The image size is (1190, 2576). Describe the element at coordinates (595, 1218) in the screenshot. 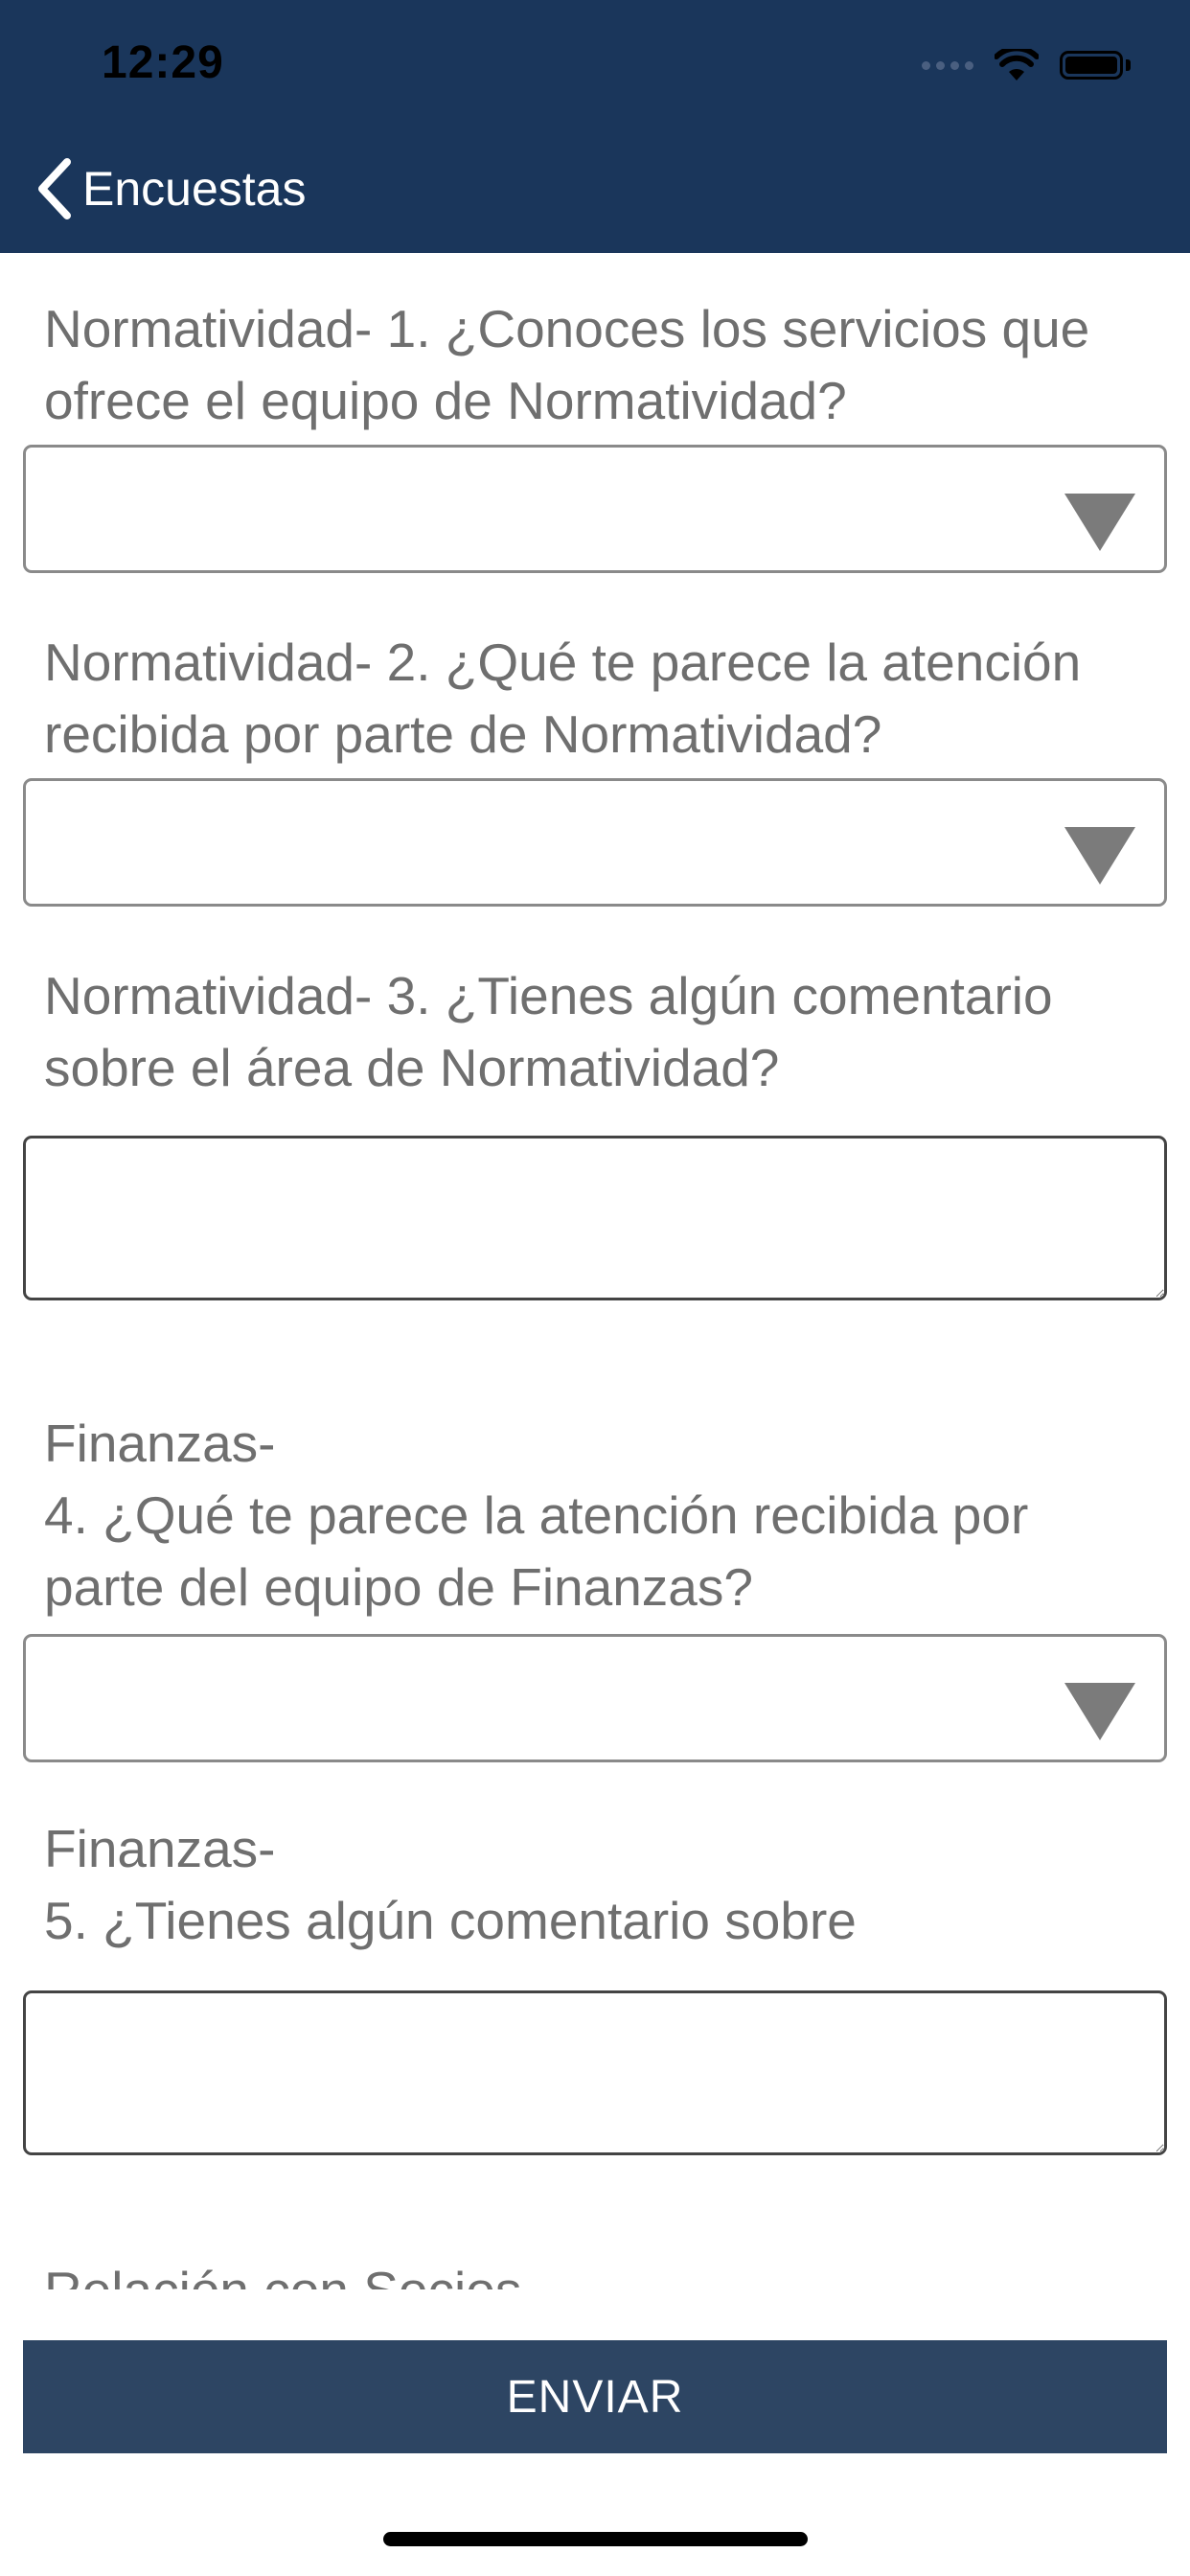

I see `question-3-comment-input` at that location.